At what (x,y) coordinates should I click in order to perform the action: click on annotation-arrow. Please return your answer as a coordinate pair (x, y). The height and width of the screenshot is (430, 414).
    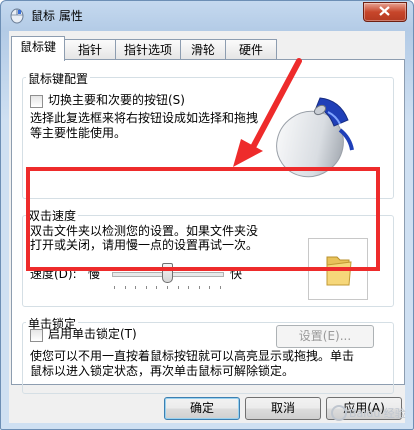
    Looking at the image, I should click on (267, 112).